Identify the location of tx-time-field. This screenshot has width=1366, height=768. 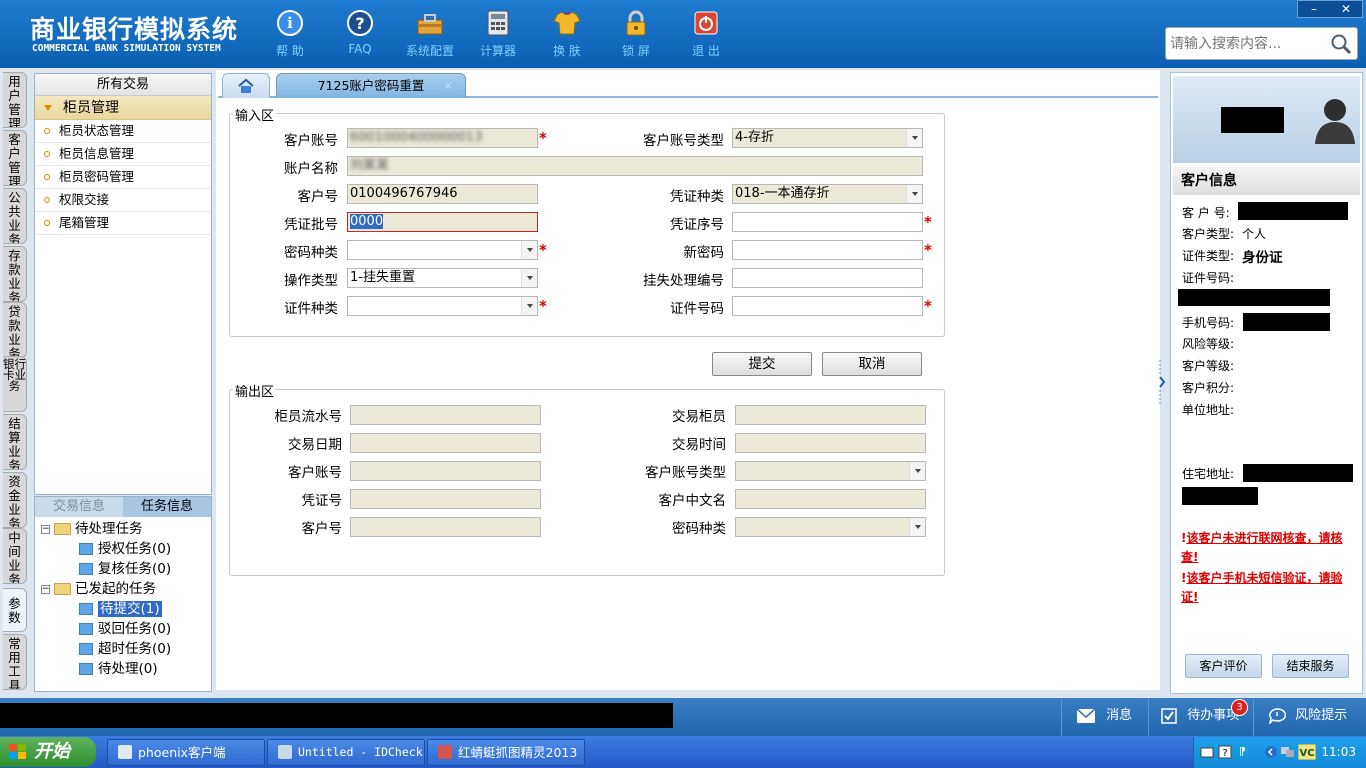
(830, 443).